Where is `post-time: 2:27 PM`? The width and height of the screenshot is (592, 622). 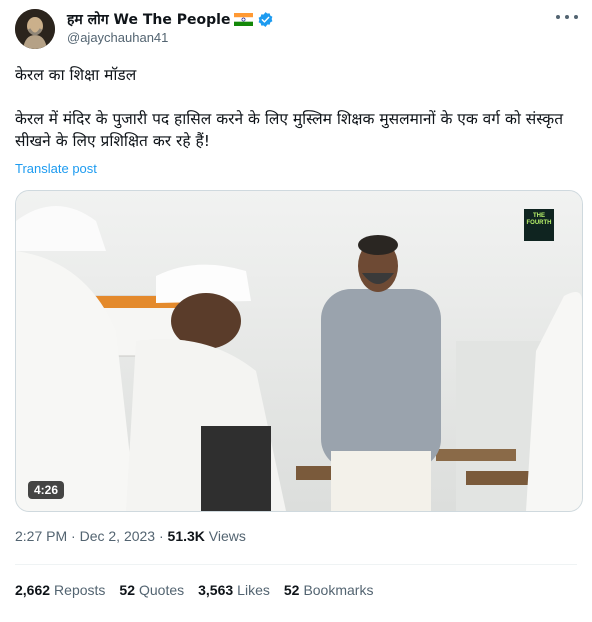 post-time: 2:27 PM is located at coordinates (41, 536).